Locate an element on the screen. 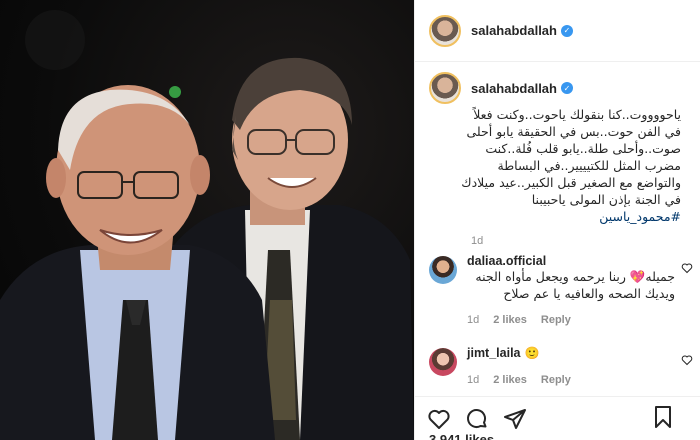 This screenshot has height=440, width=700. comment-username: jimt_laila is located at coordinates (494, 353).